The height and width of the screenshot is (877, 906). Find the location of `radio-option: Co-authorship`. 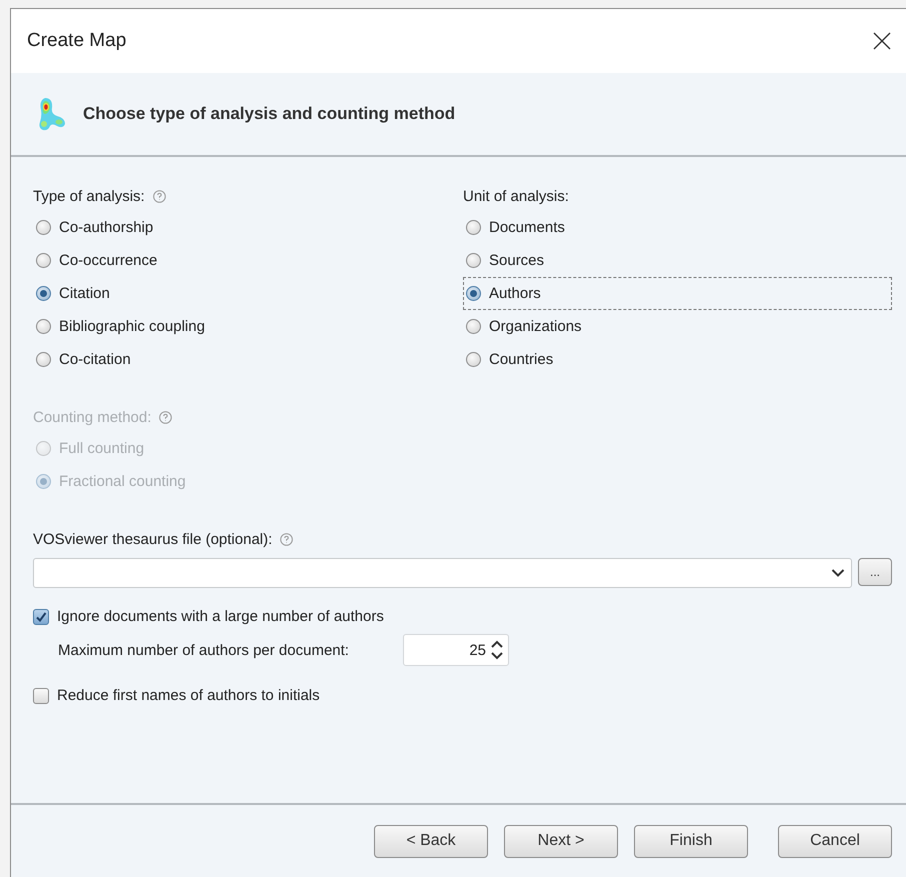

radio-option: Co-authorship is located at coordinates (93, 227).